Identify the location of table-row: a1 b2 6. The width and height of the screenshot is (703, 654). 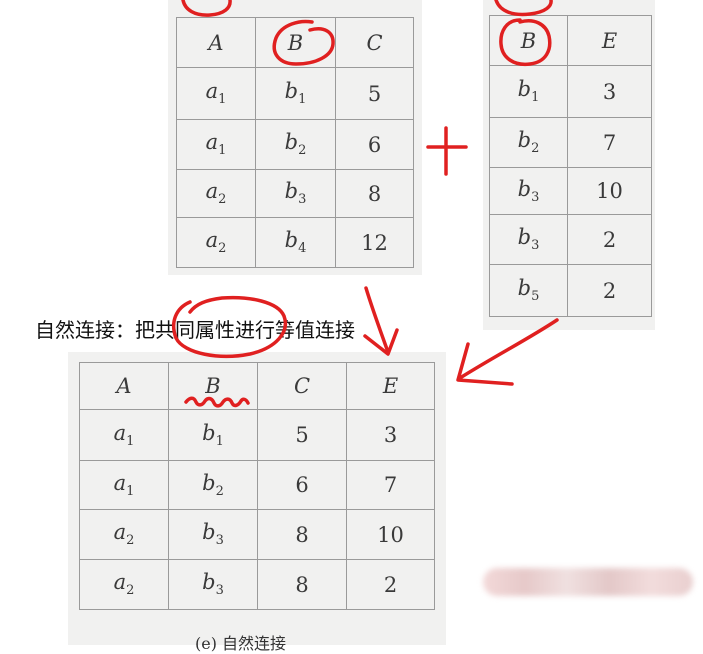
(295, 144).